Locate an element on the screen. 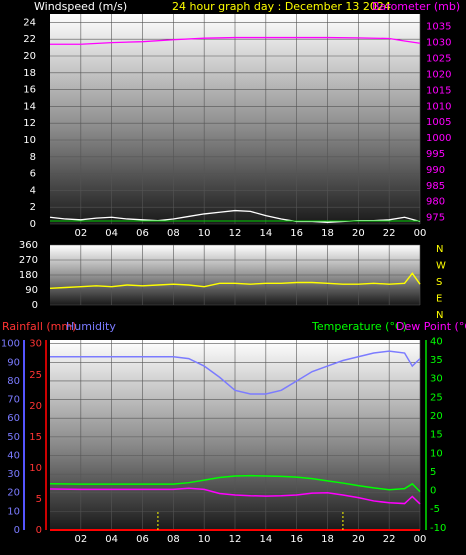 The width and height of the screenshot is (466, 555). temperature-tick-label: 15 is located at coordinates (436, 435).